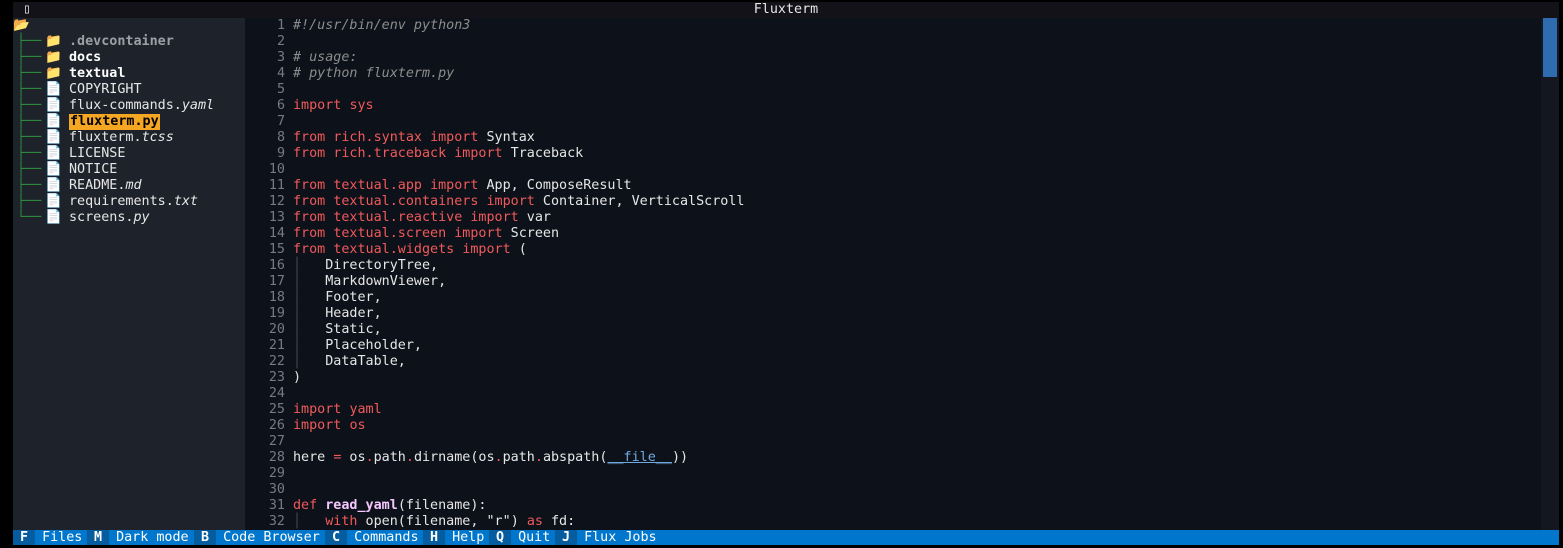  I want to click on line-number: 27, so click(276, 441).